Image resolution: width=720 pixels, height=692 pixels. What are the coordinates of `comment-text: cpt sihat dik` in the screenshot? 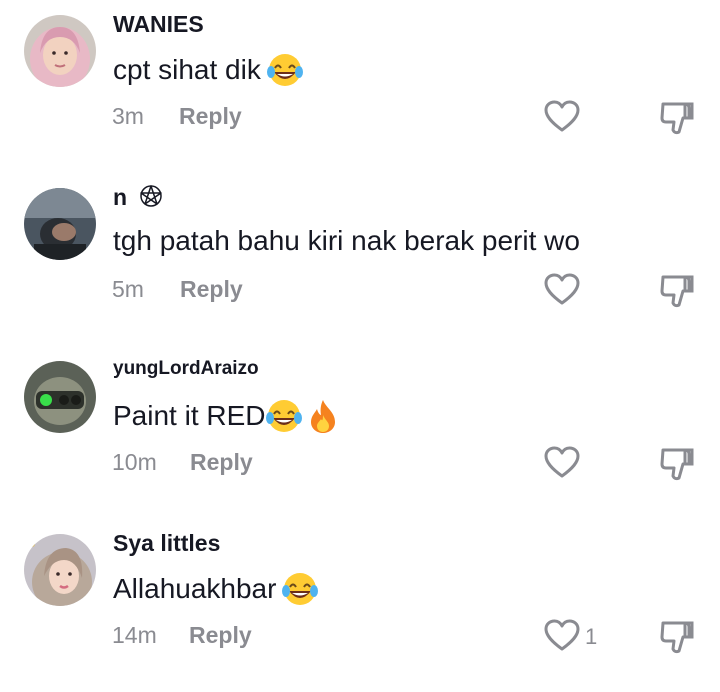 It's located at (208, 70).